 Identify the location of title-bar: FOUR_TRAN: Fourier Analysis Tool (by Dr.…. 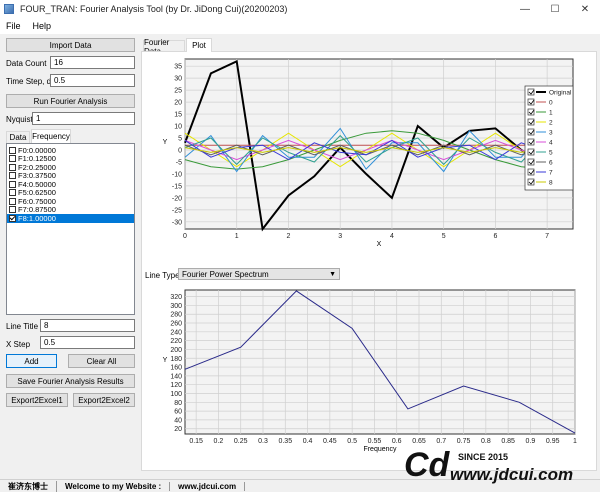
(300, 9).